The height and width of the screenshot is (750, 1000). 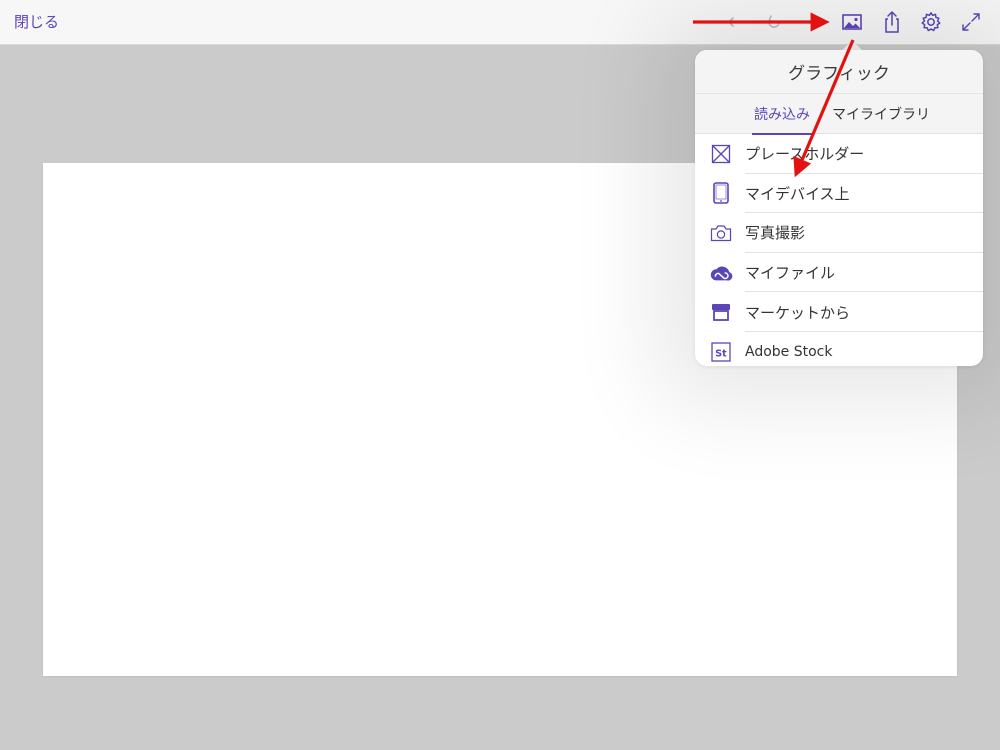 What do you see at coordinates (839, 233) in the screenshot?
I see `list-item-take-photo: 写真撮影` at bounding box center [839, 233].